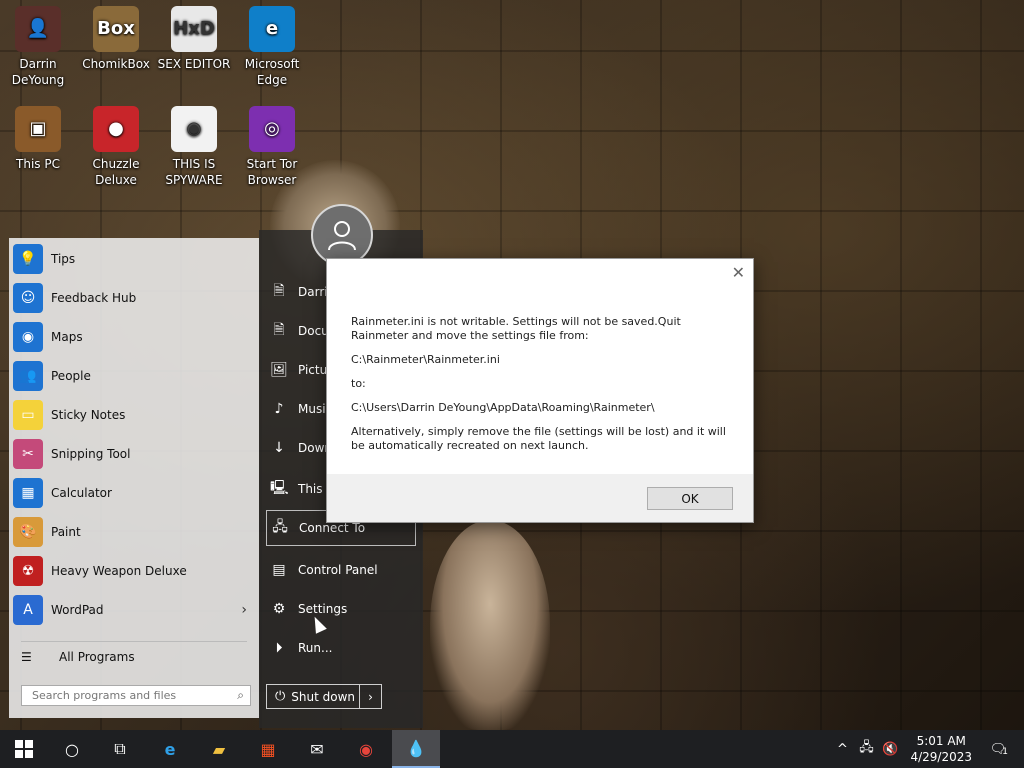  What do you see at coordinates (842, 749) in the screenshot?
I see `chevron-up-icon: ^` at bounding box center [842, 749].